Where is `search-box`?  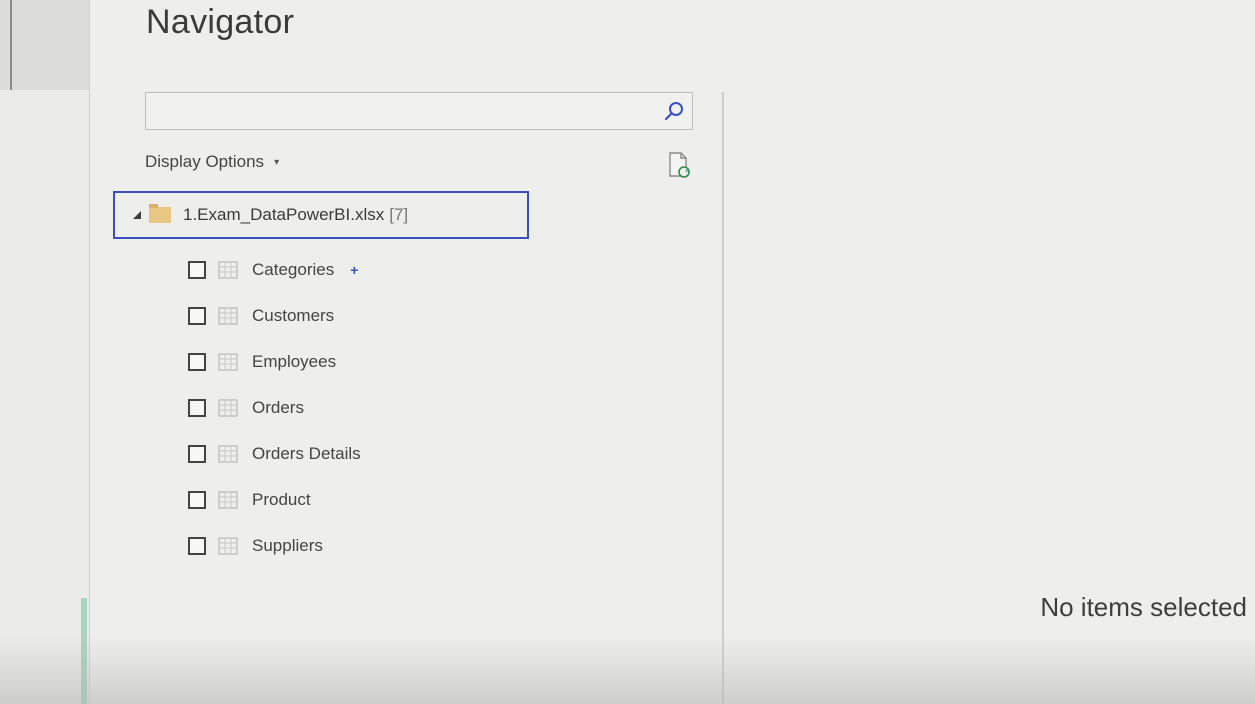 search-box is located at coordinates (419, 111).